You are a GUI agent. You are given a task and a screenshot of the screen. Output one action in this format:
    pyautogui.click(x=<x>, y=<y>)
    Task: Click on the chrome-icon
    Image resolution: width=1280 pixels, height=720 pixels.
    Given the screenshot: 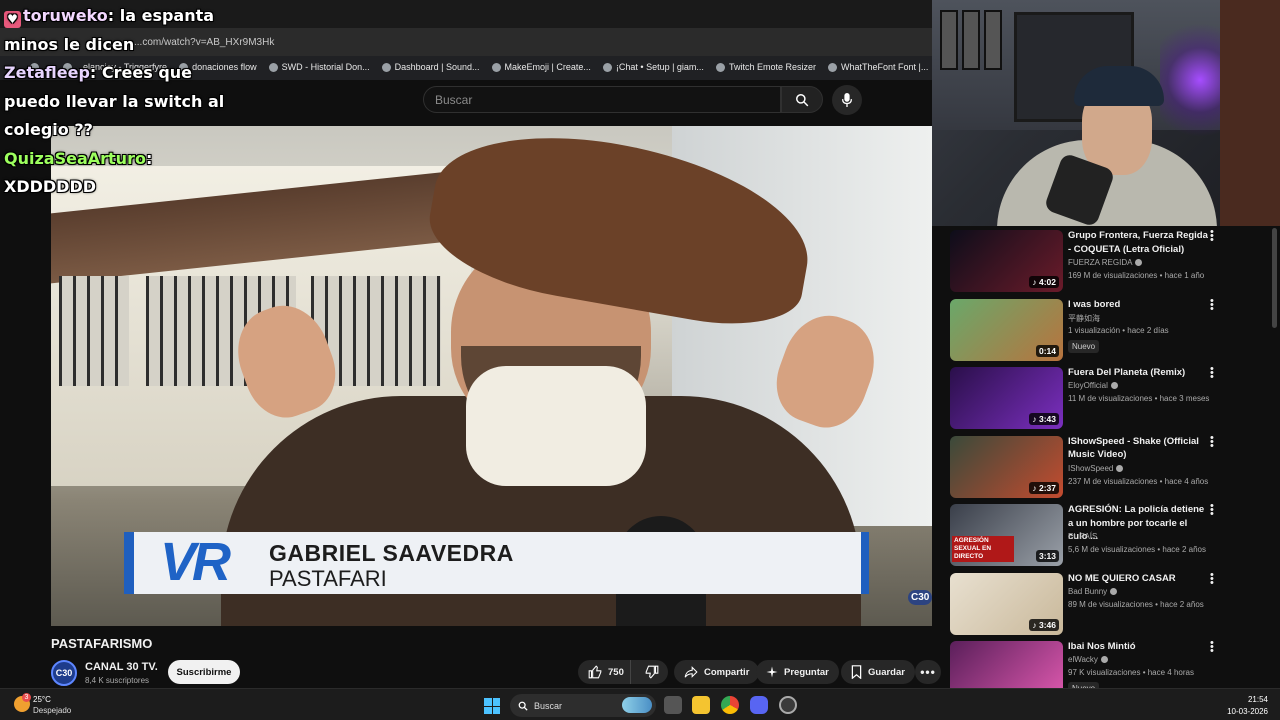 What is the action you would take?
    pyautogui.click(x=730, y=705)
    